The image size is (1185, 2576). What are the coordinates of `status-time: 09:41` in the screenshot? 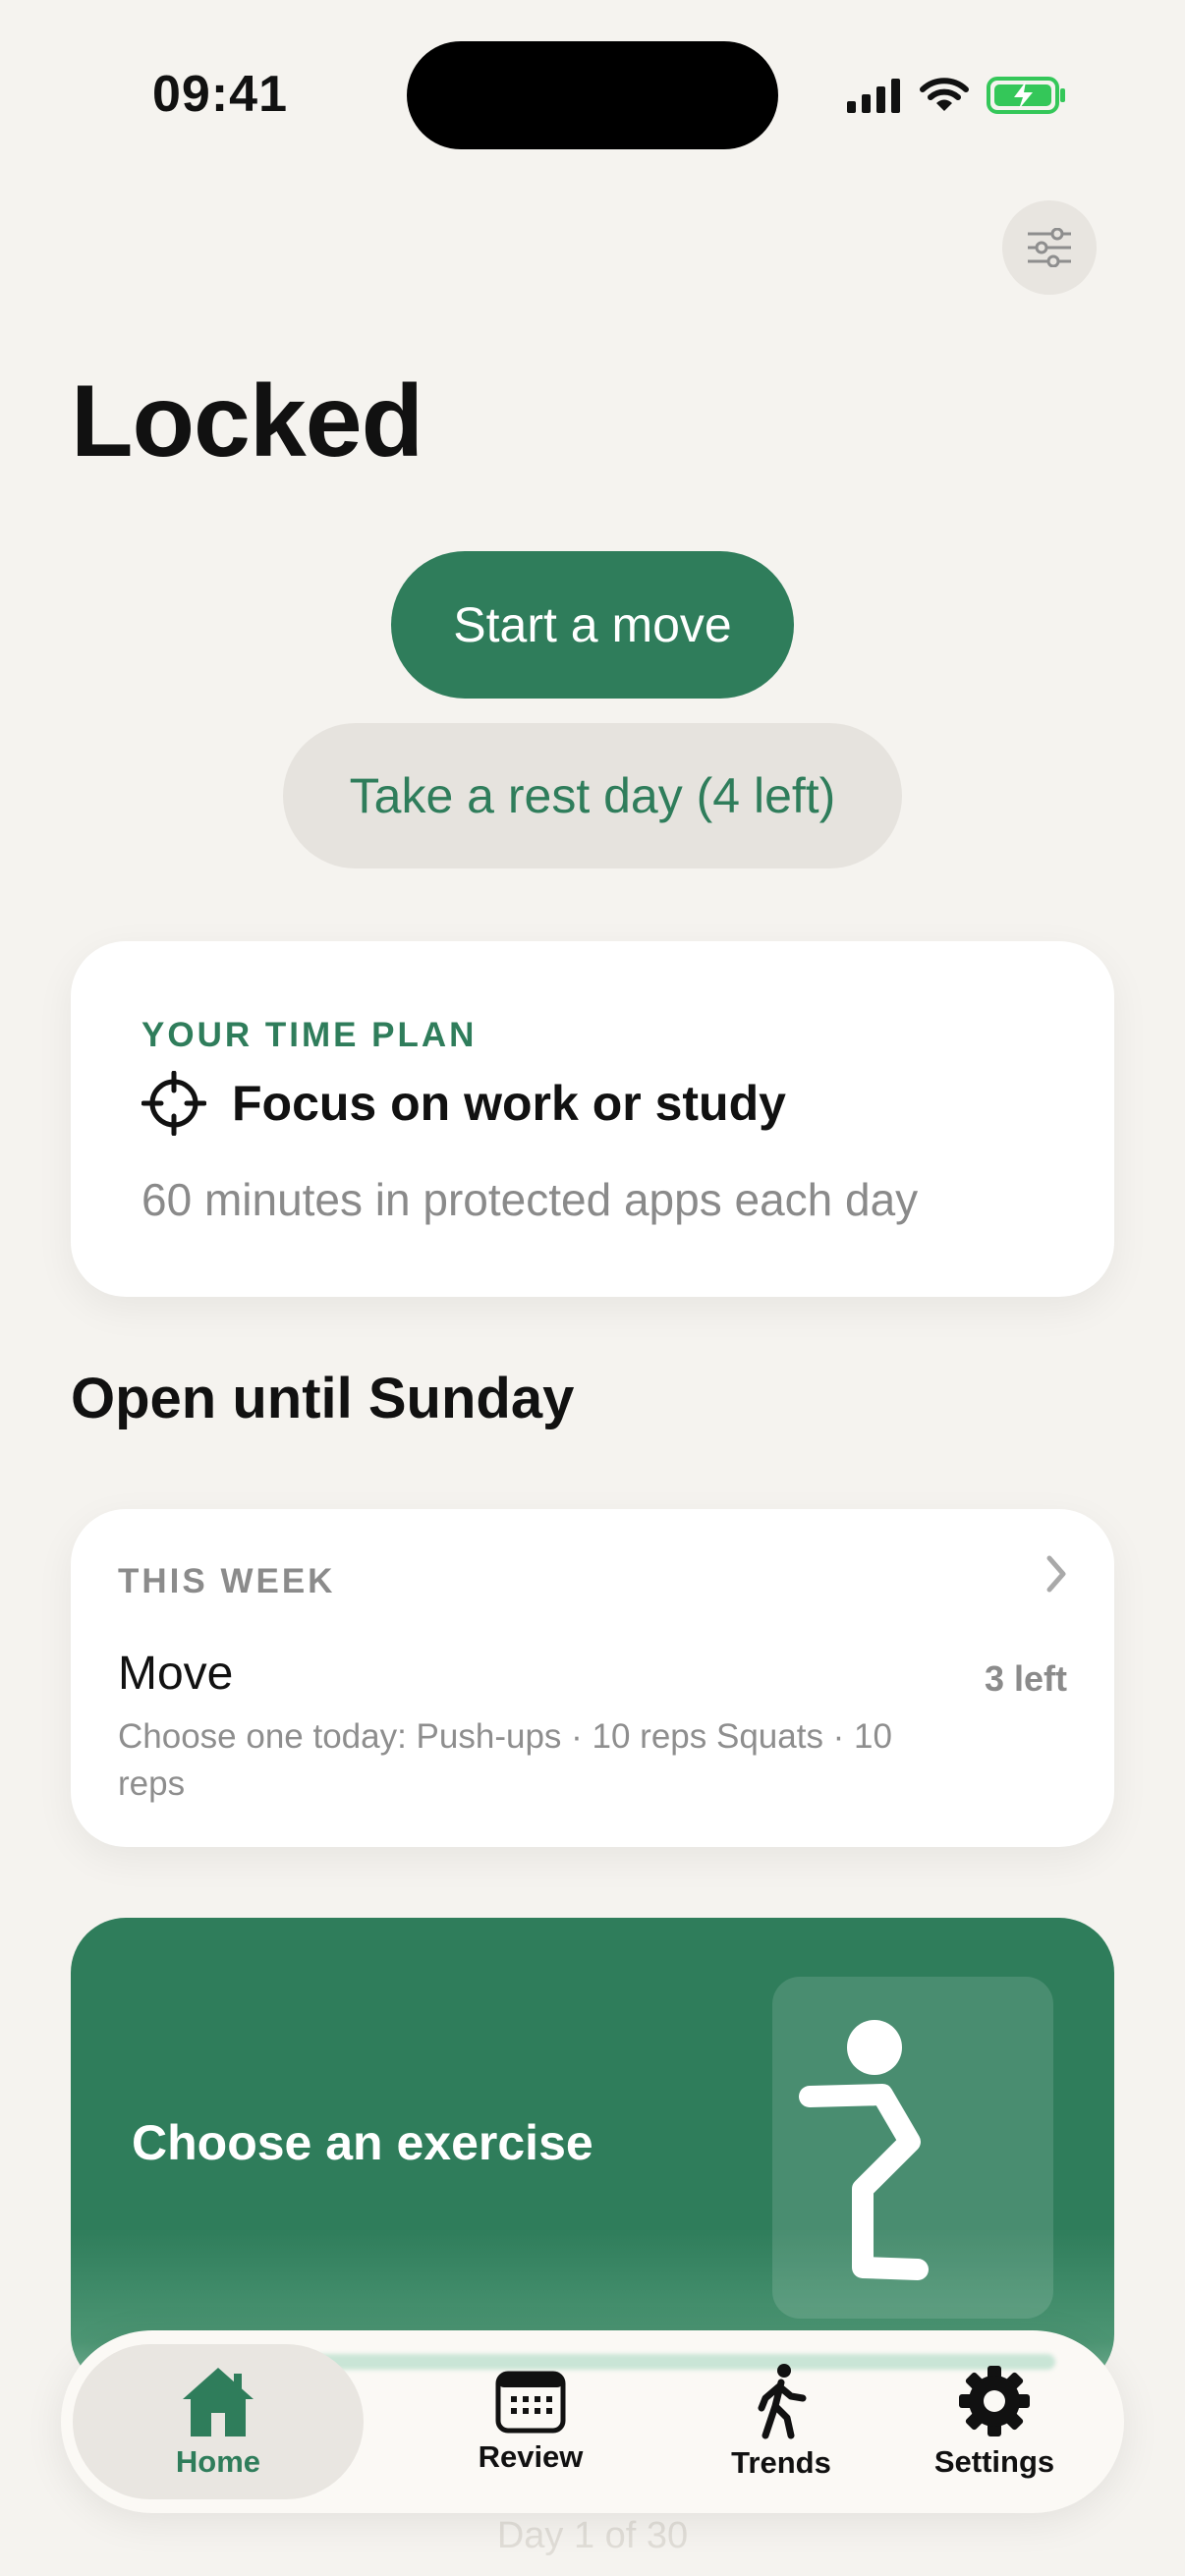 It's located at (220, 94).